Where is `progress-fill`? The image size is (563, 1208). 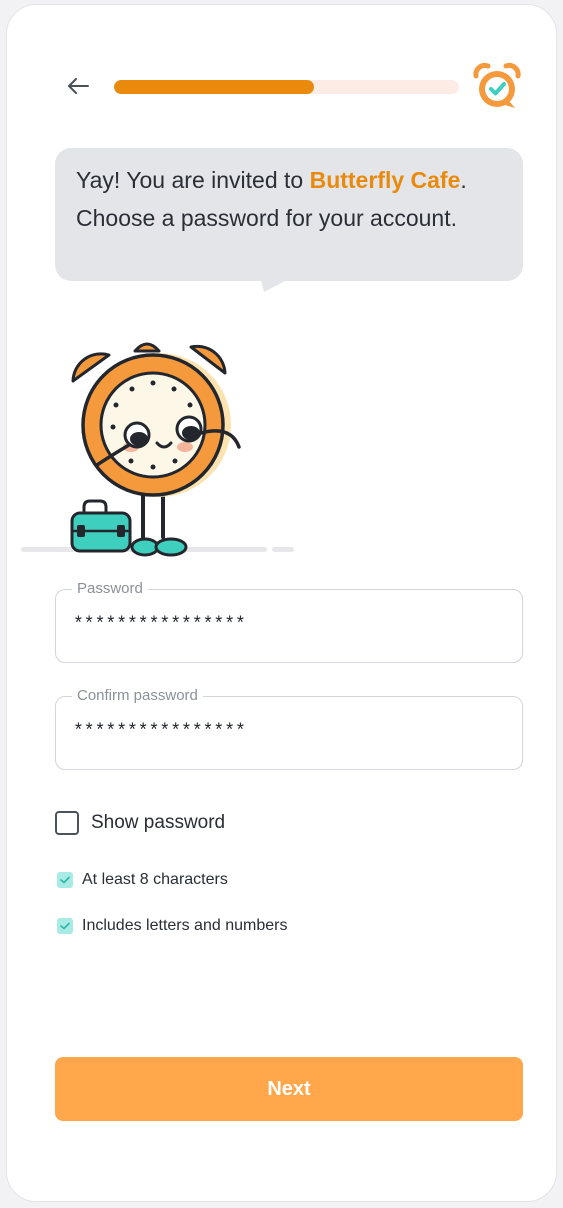 progress-fill is located at coordinates (214, 87).